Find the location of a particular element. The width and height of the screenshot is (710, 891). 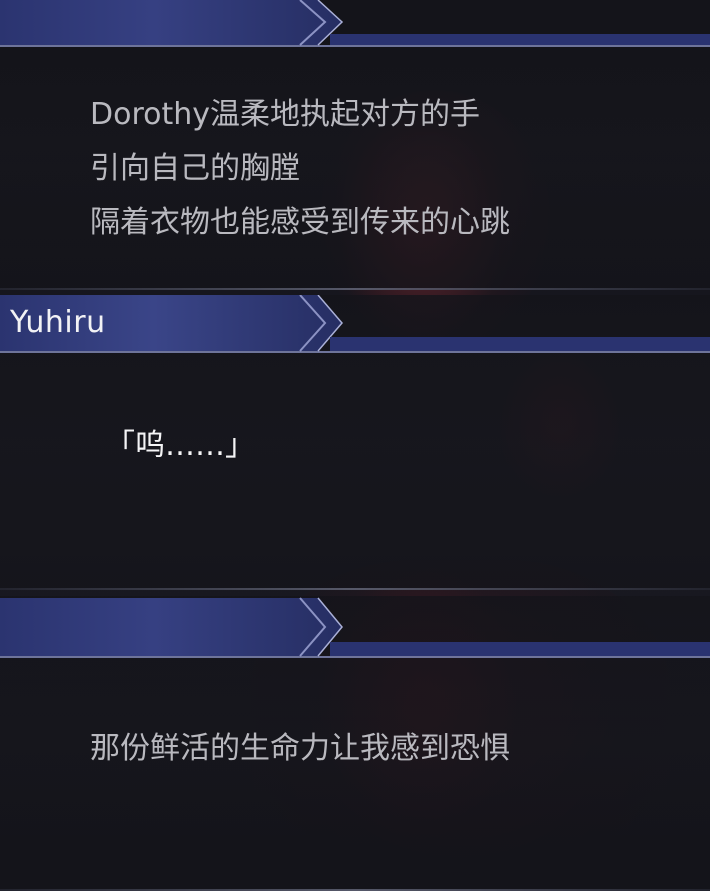

narration-line: 隔着衣物也能感受到传来的心跳 is located at coordinates (300, 222).